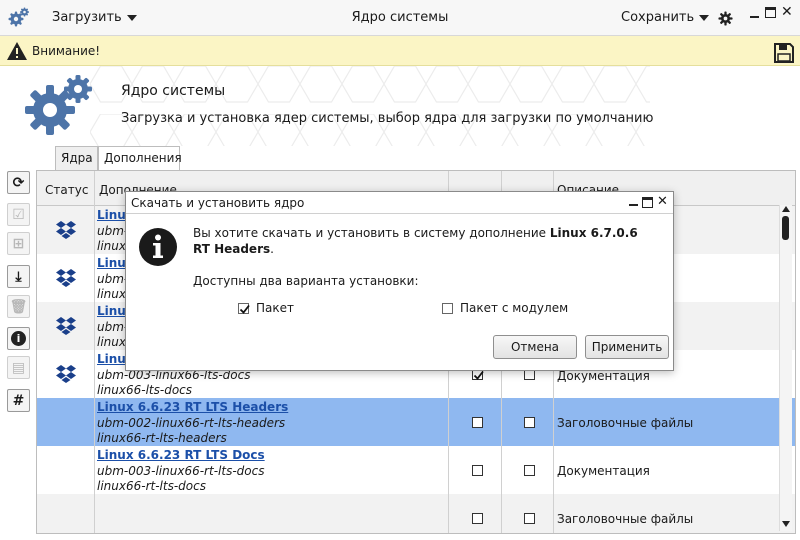  What do you see at coordinates (399, 203) in the screenshot?
I see `dialog-titlebar: Скачать и установить ядро ✕` at bounding box center [399, 203].